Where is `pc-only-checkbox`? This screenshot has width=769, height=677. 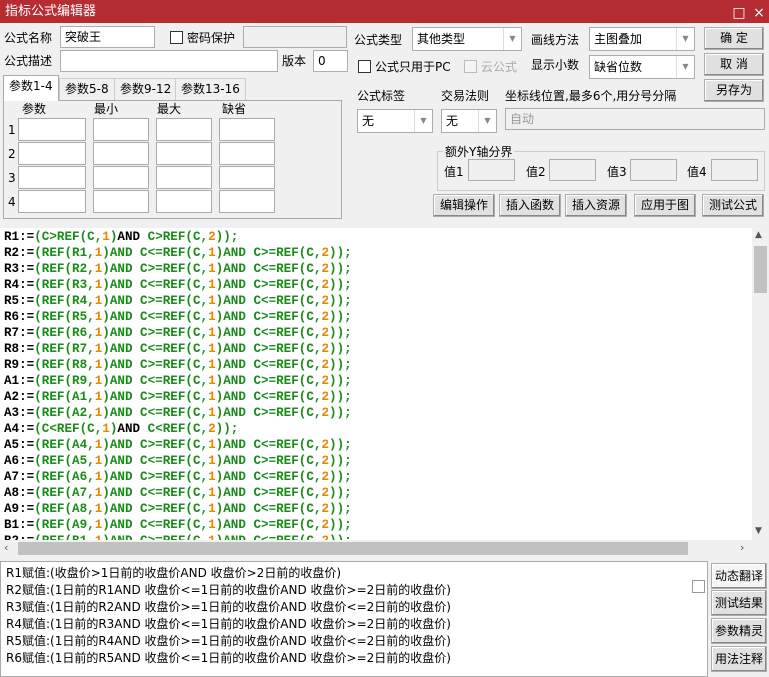
pc-only-checkbox is located at coordinates (364, 66).